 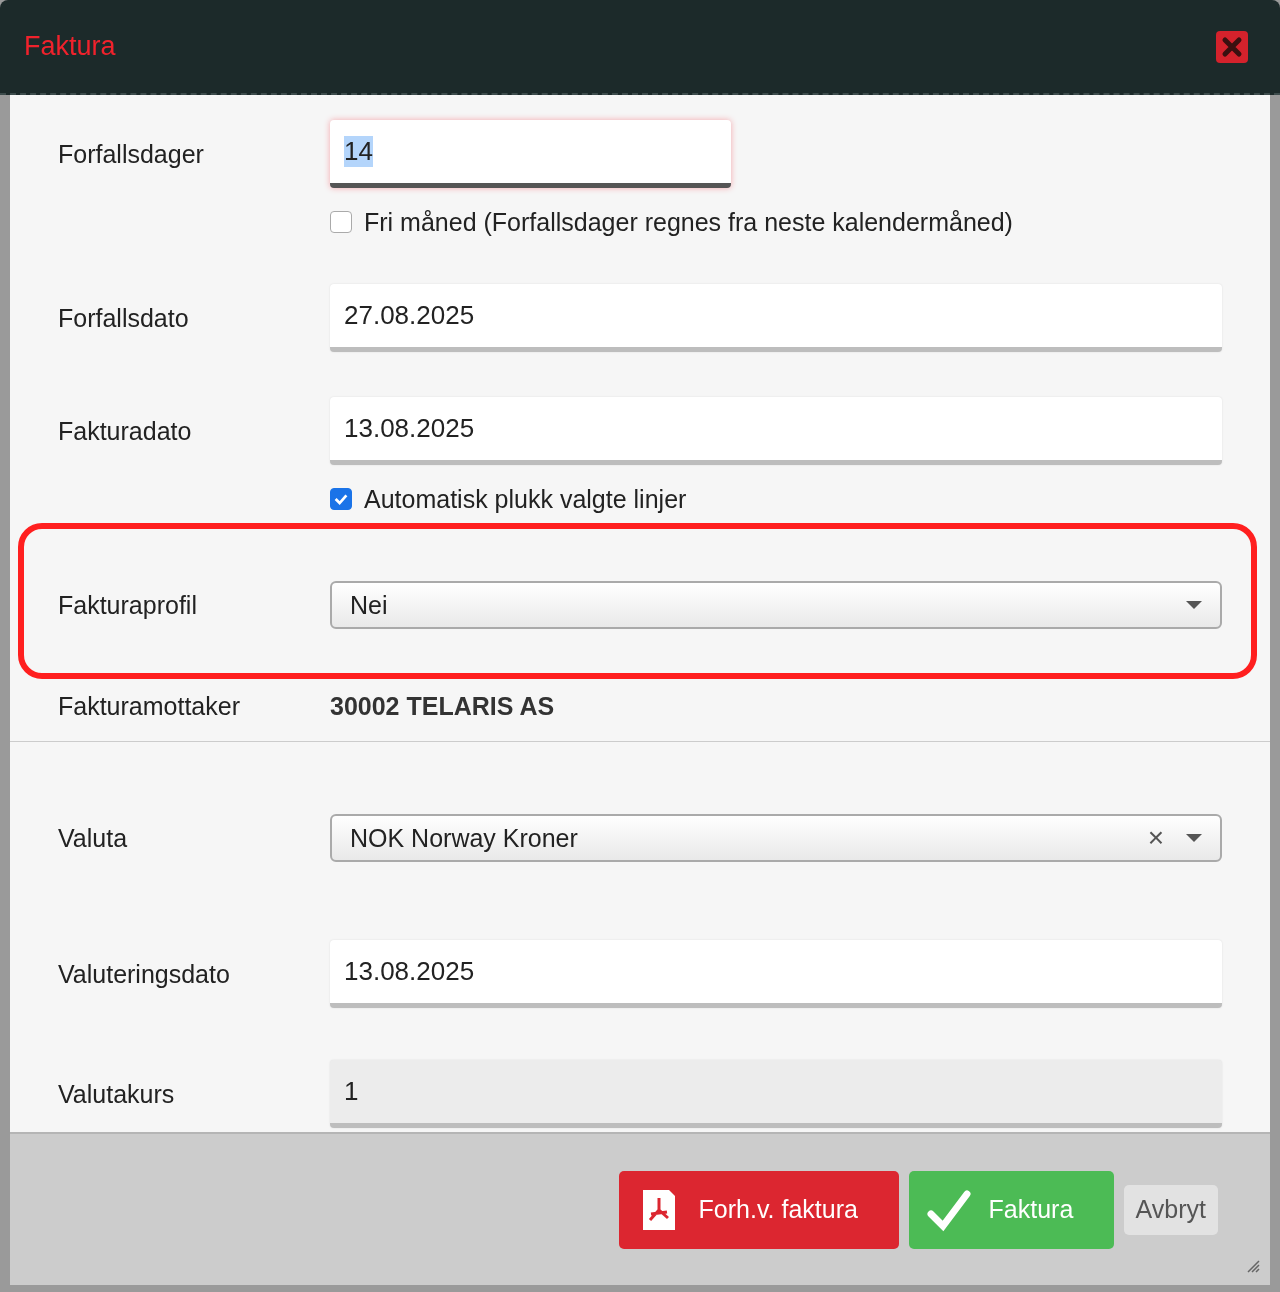 What do you see at coordinates (525, 499) in the screenshot?
I see `checkbox-label: Automatisk plukk valgte linjer` at bounding box center [525, 499].